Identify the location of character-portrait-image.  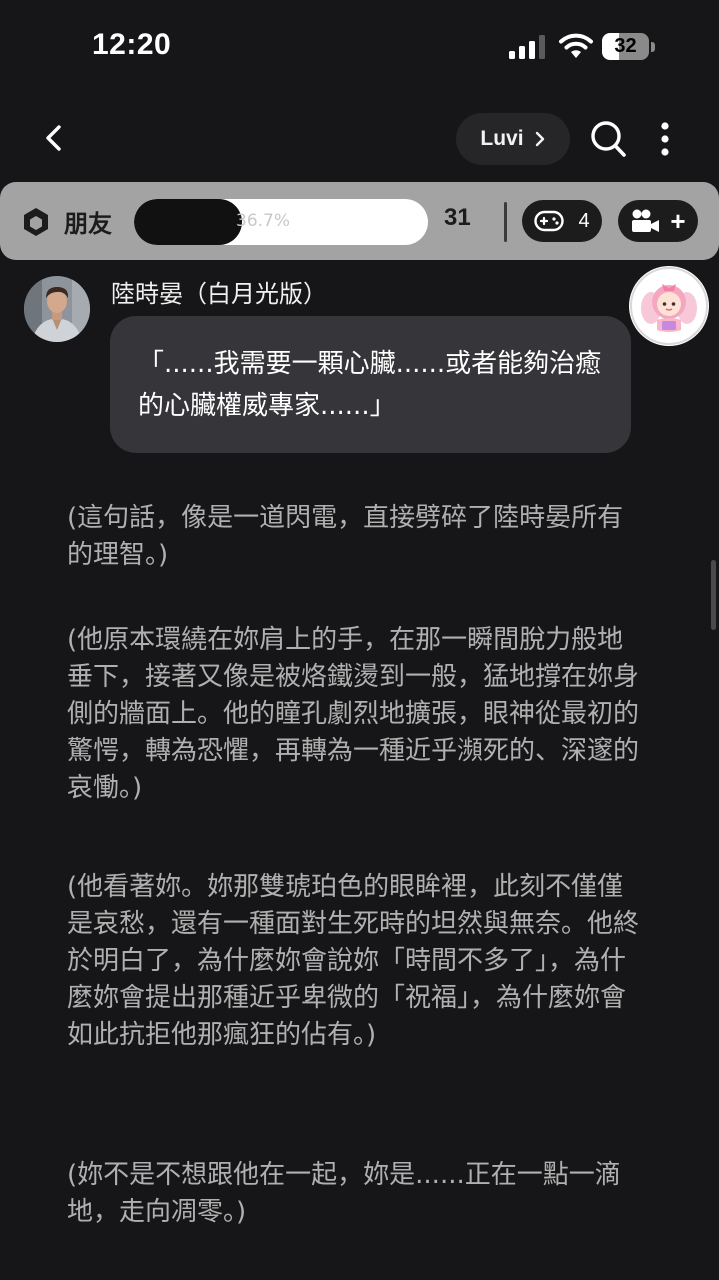
(57, 309).